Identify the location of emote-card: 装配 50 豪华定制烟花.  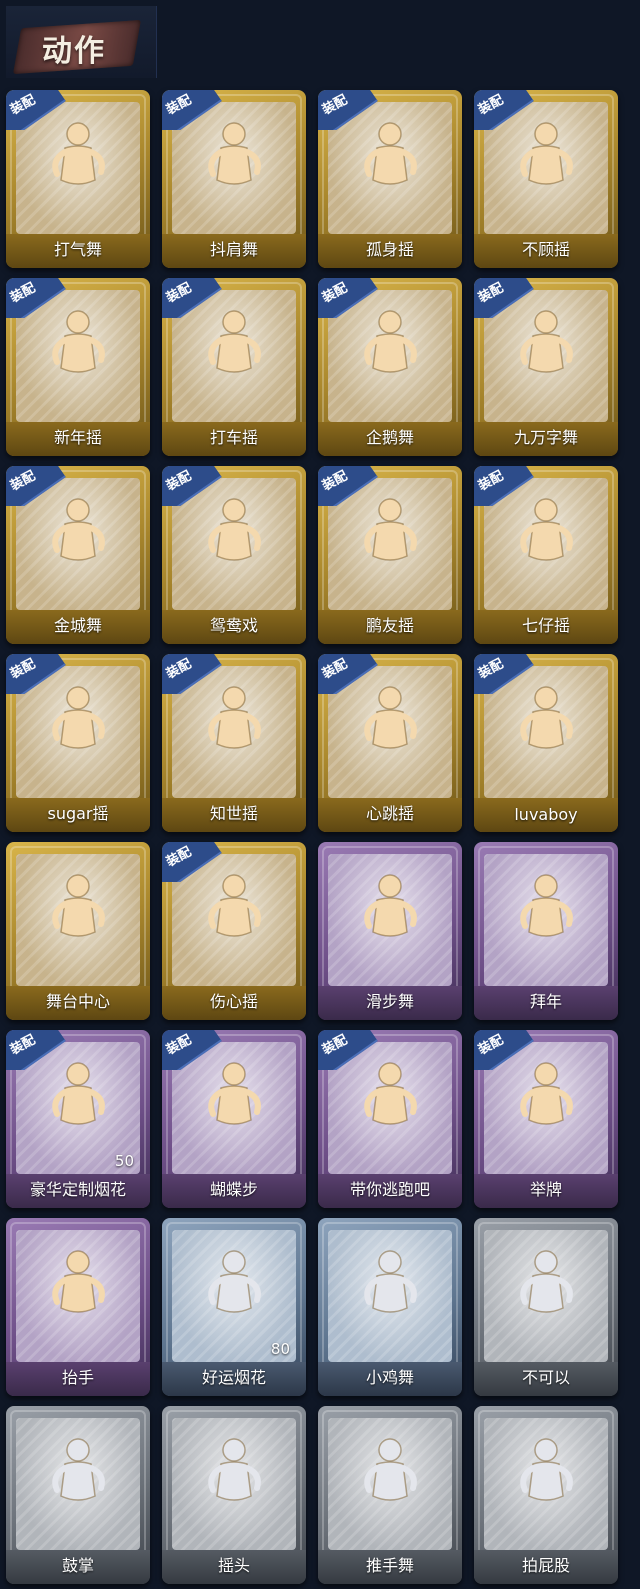
(78, 1119).